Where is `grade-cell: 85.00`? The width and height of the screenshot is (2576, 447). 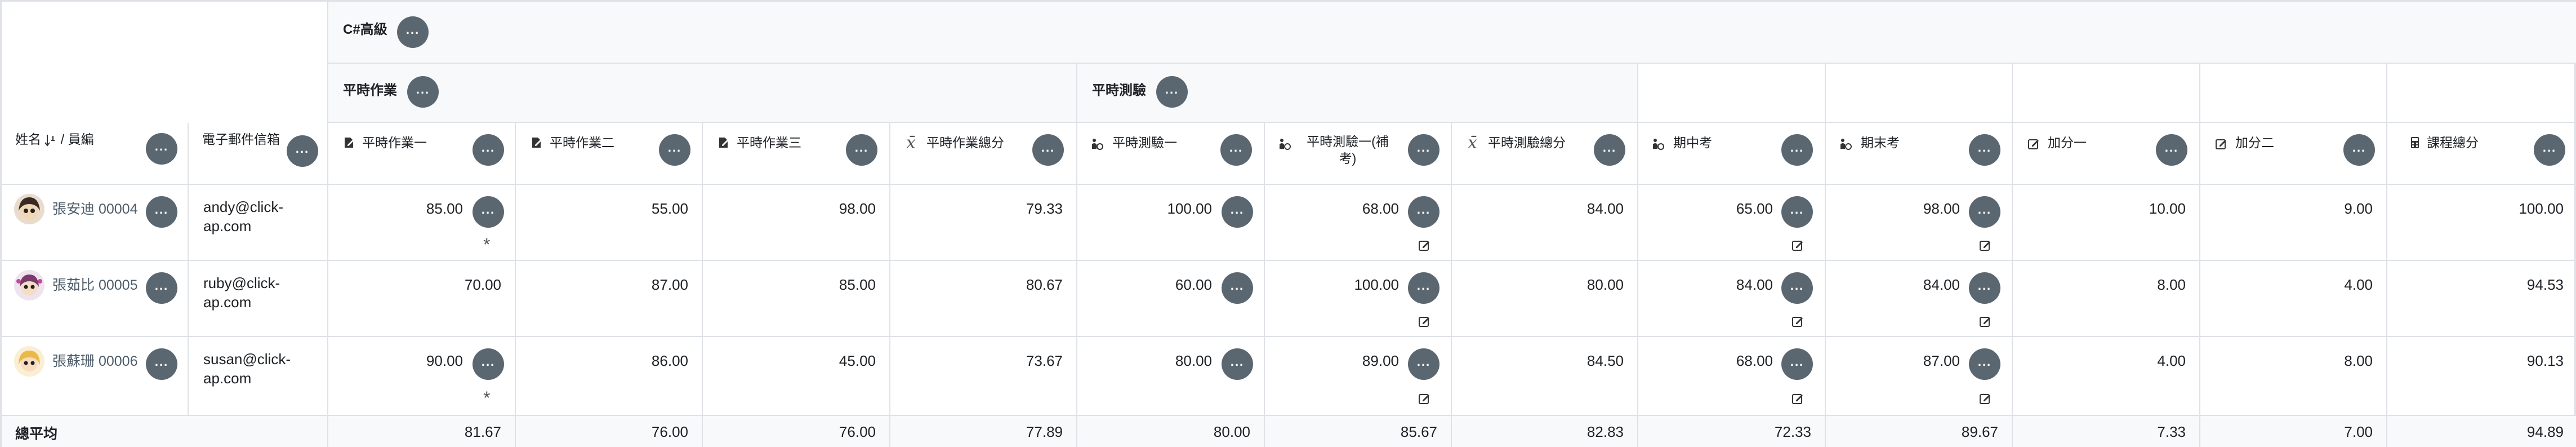
grade-cell: 85.00 is located at coordinates (797, 299).